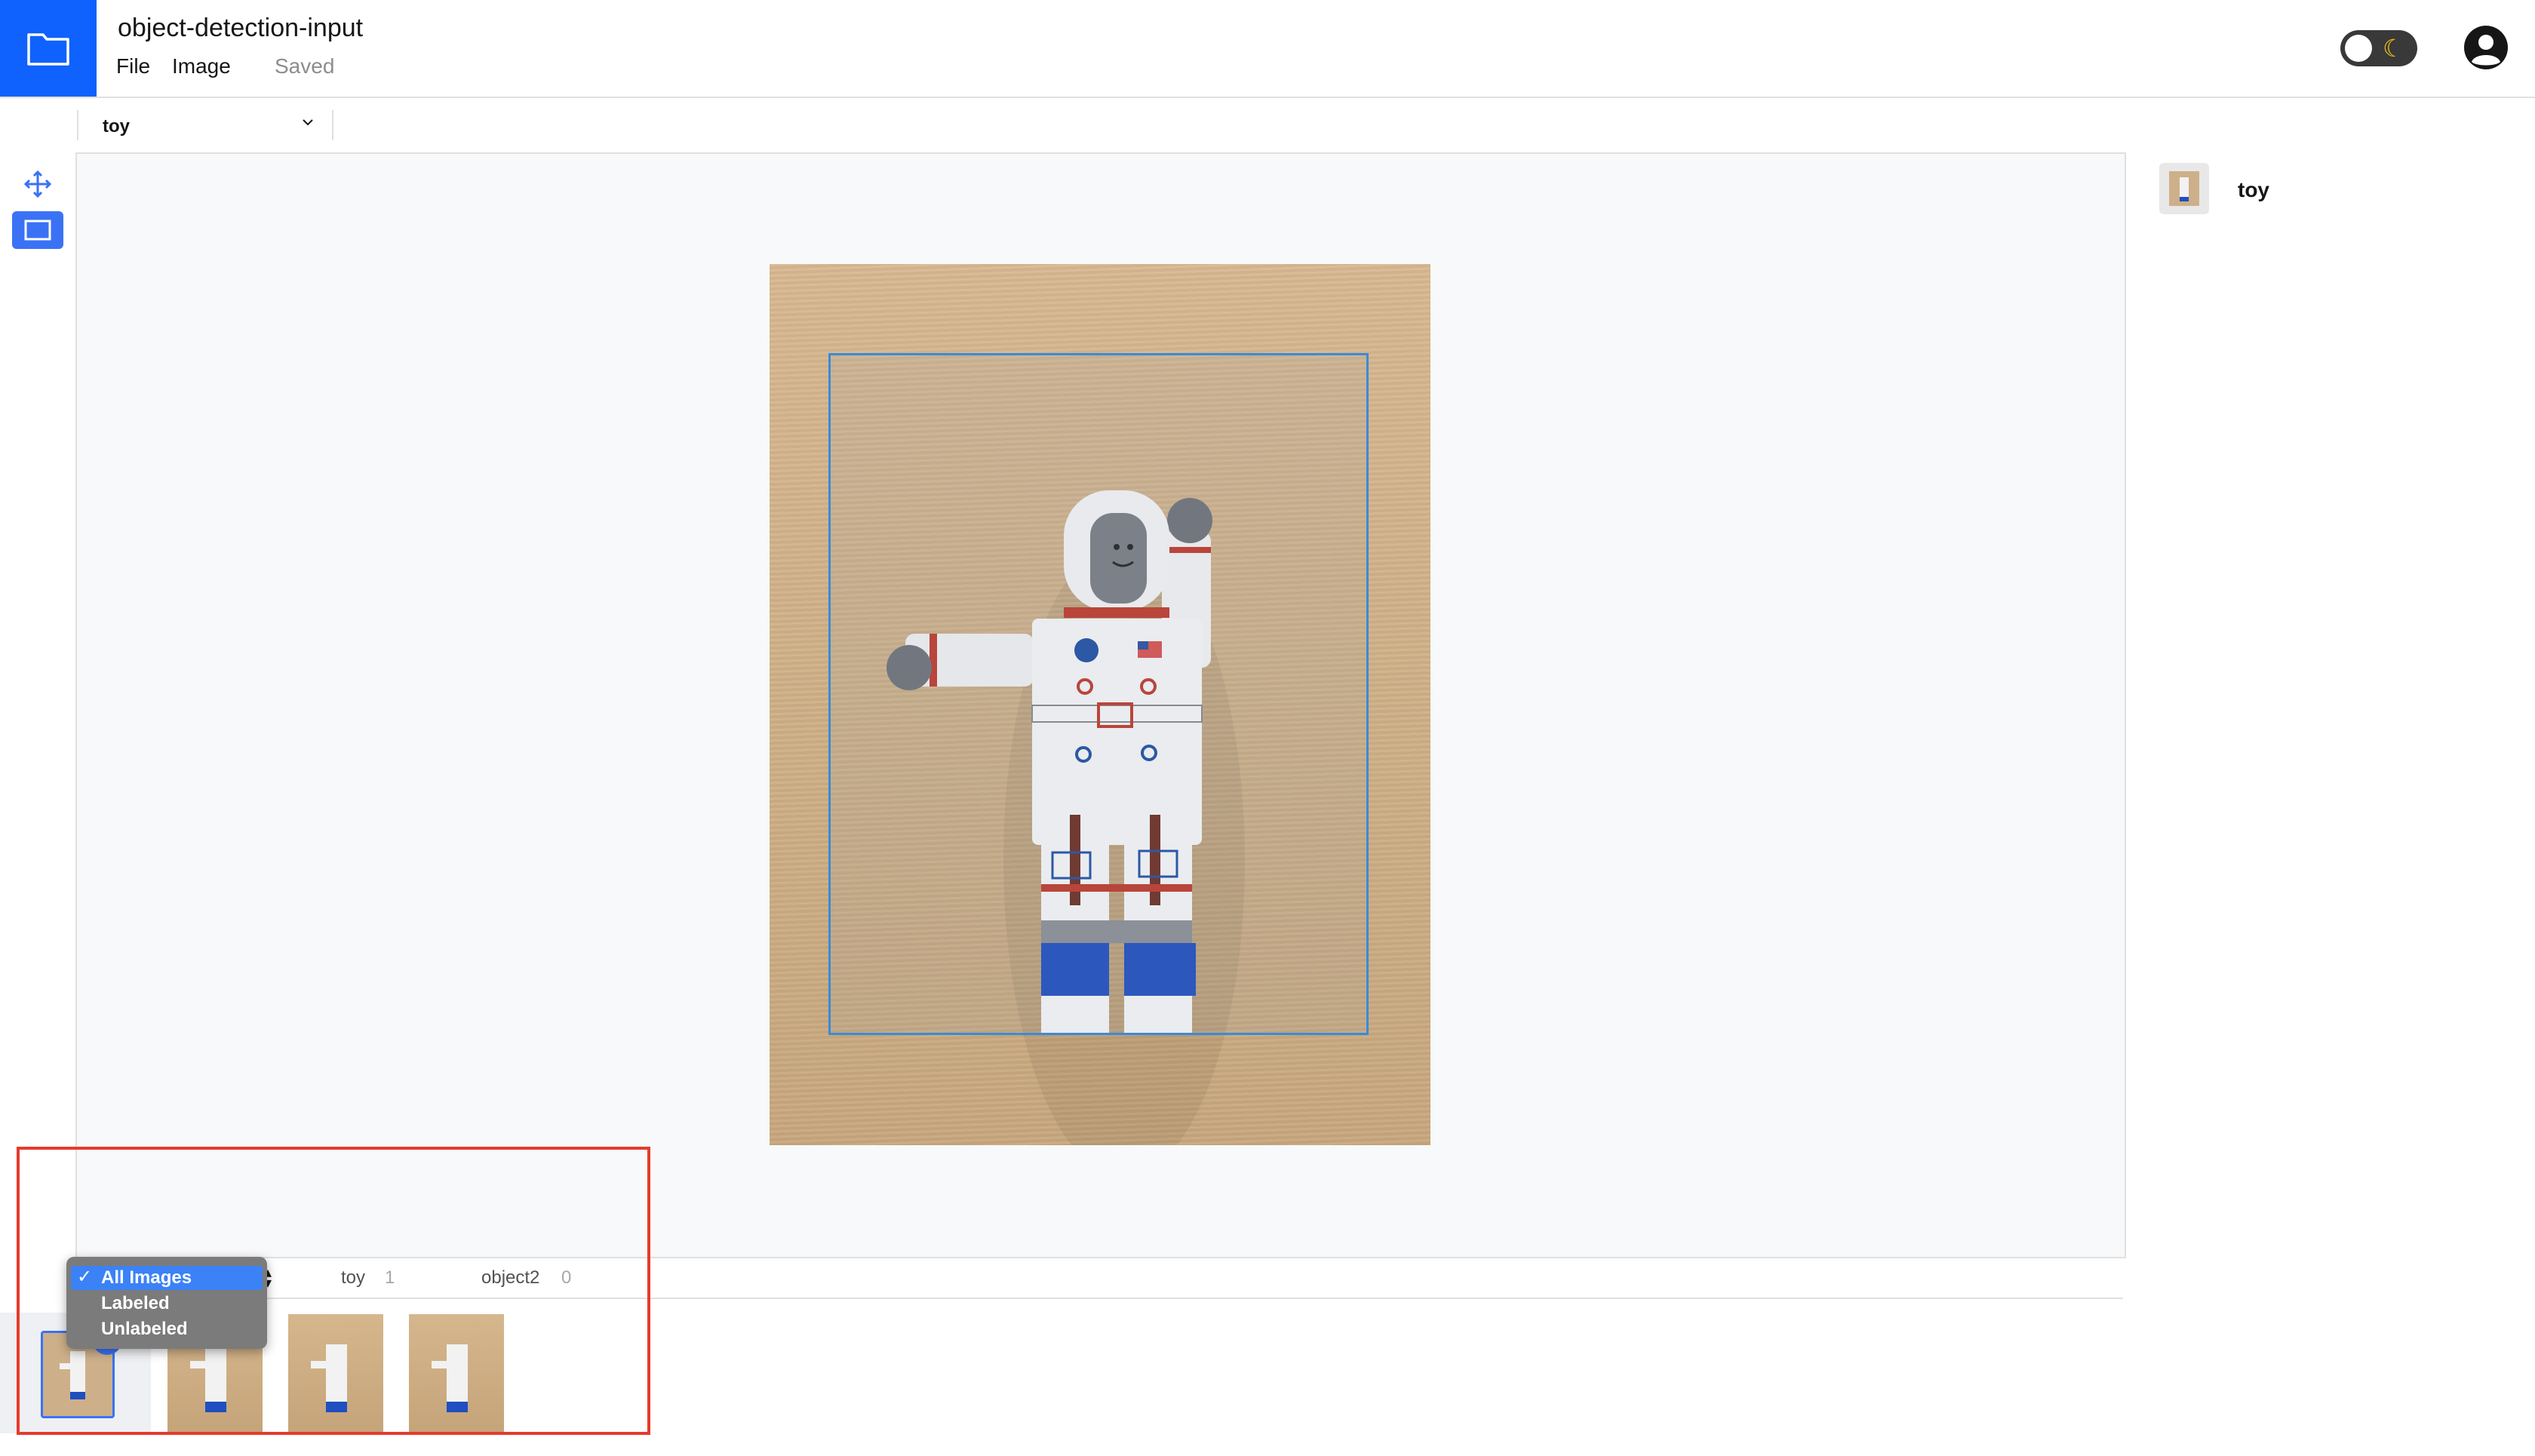 The height and width of the screenshot is (1456, 2535). Describe the element at coordinates (2358, 48) in the screenshot. I see `toggle-knob` at that location.